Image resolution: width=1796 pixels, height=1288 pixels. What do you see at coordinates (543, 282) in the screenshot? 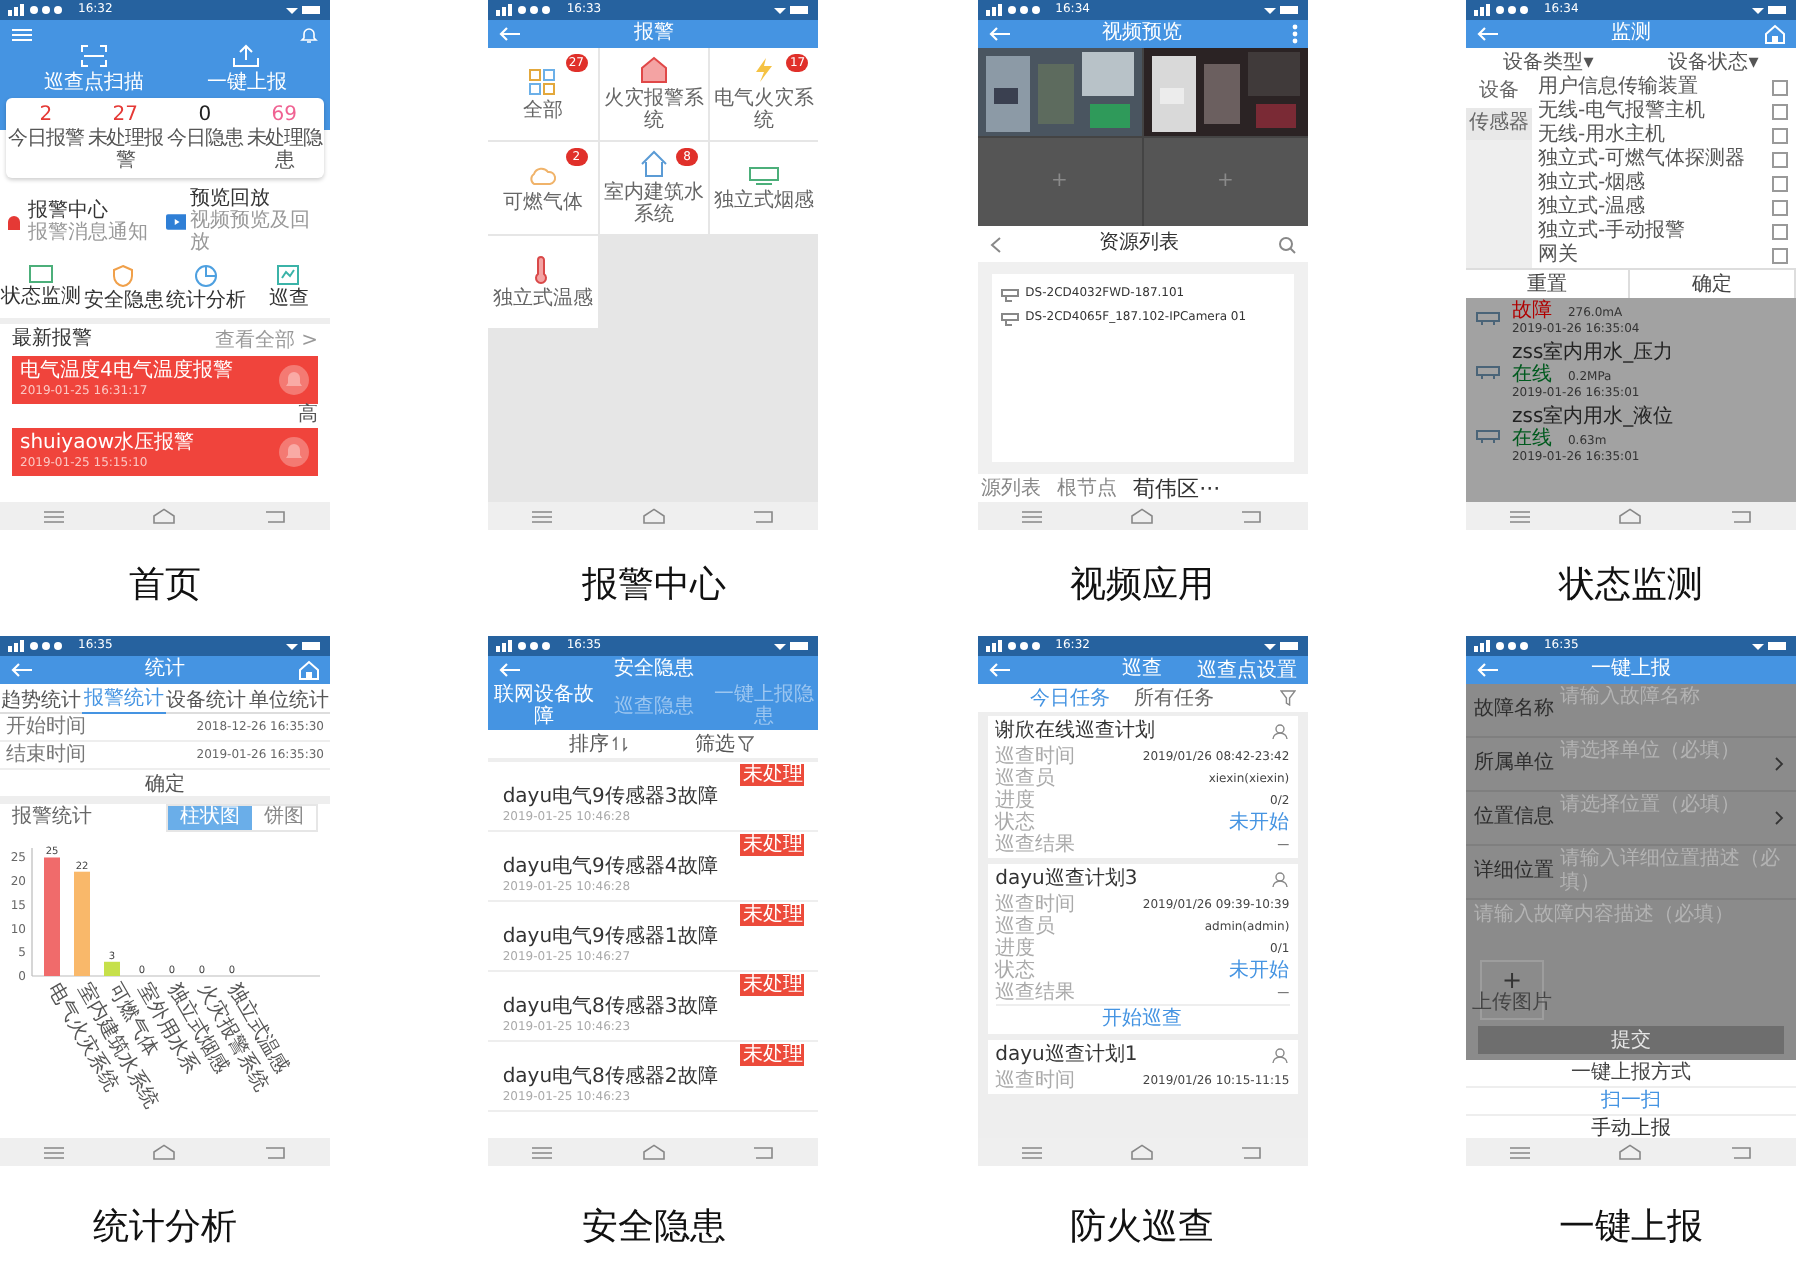
I see `system-tile: 独立式温感` at bounding box center [543, 282].